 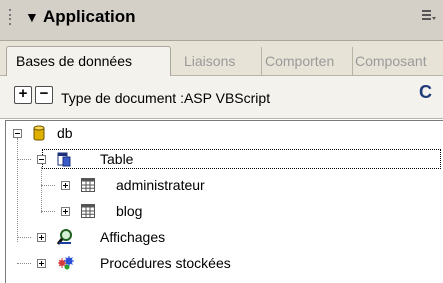 What do you see at coordinates (221, 20) in the screenshot?
I see `panel-titlebar: ▼ Application` at bounding box center [221, 20].